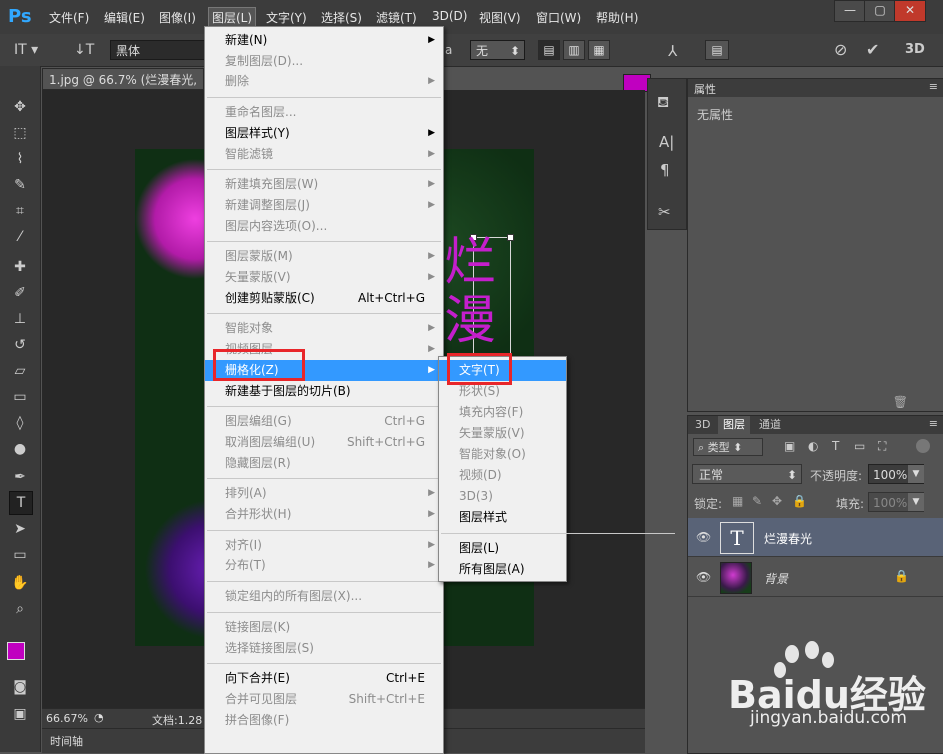 The width and height of the screenshot is (943, 754). What do you see at coordinates (20, 319) in the screenshot?
I see `clone-stamp-tool-icon: ⊥` at bounding box center [20, 319].